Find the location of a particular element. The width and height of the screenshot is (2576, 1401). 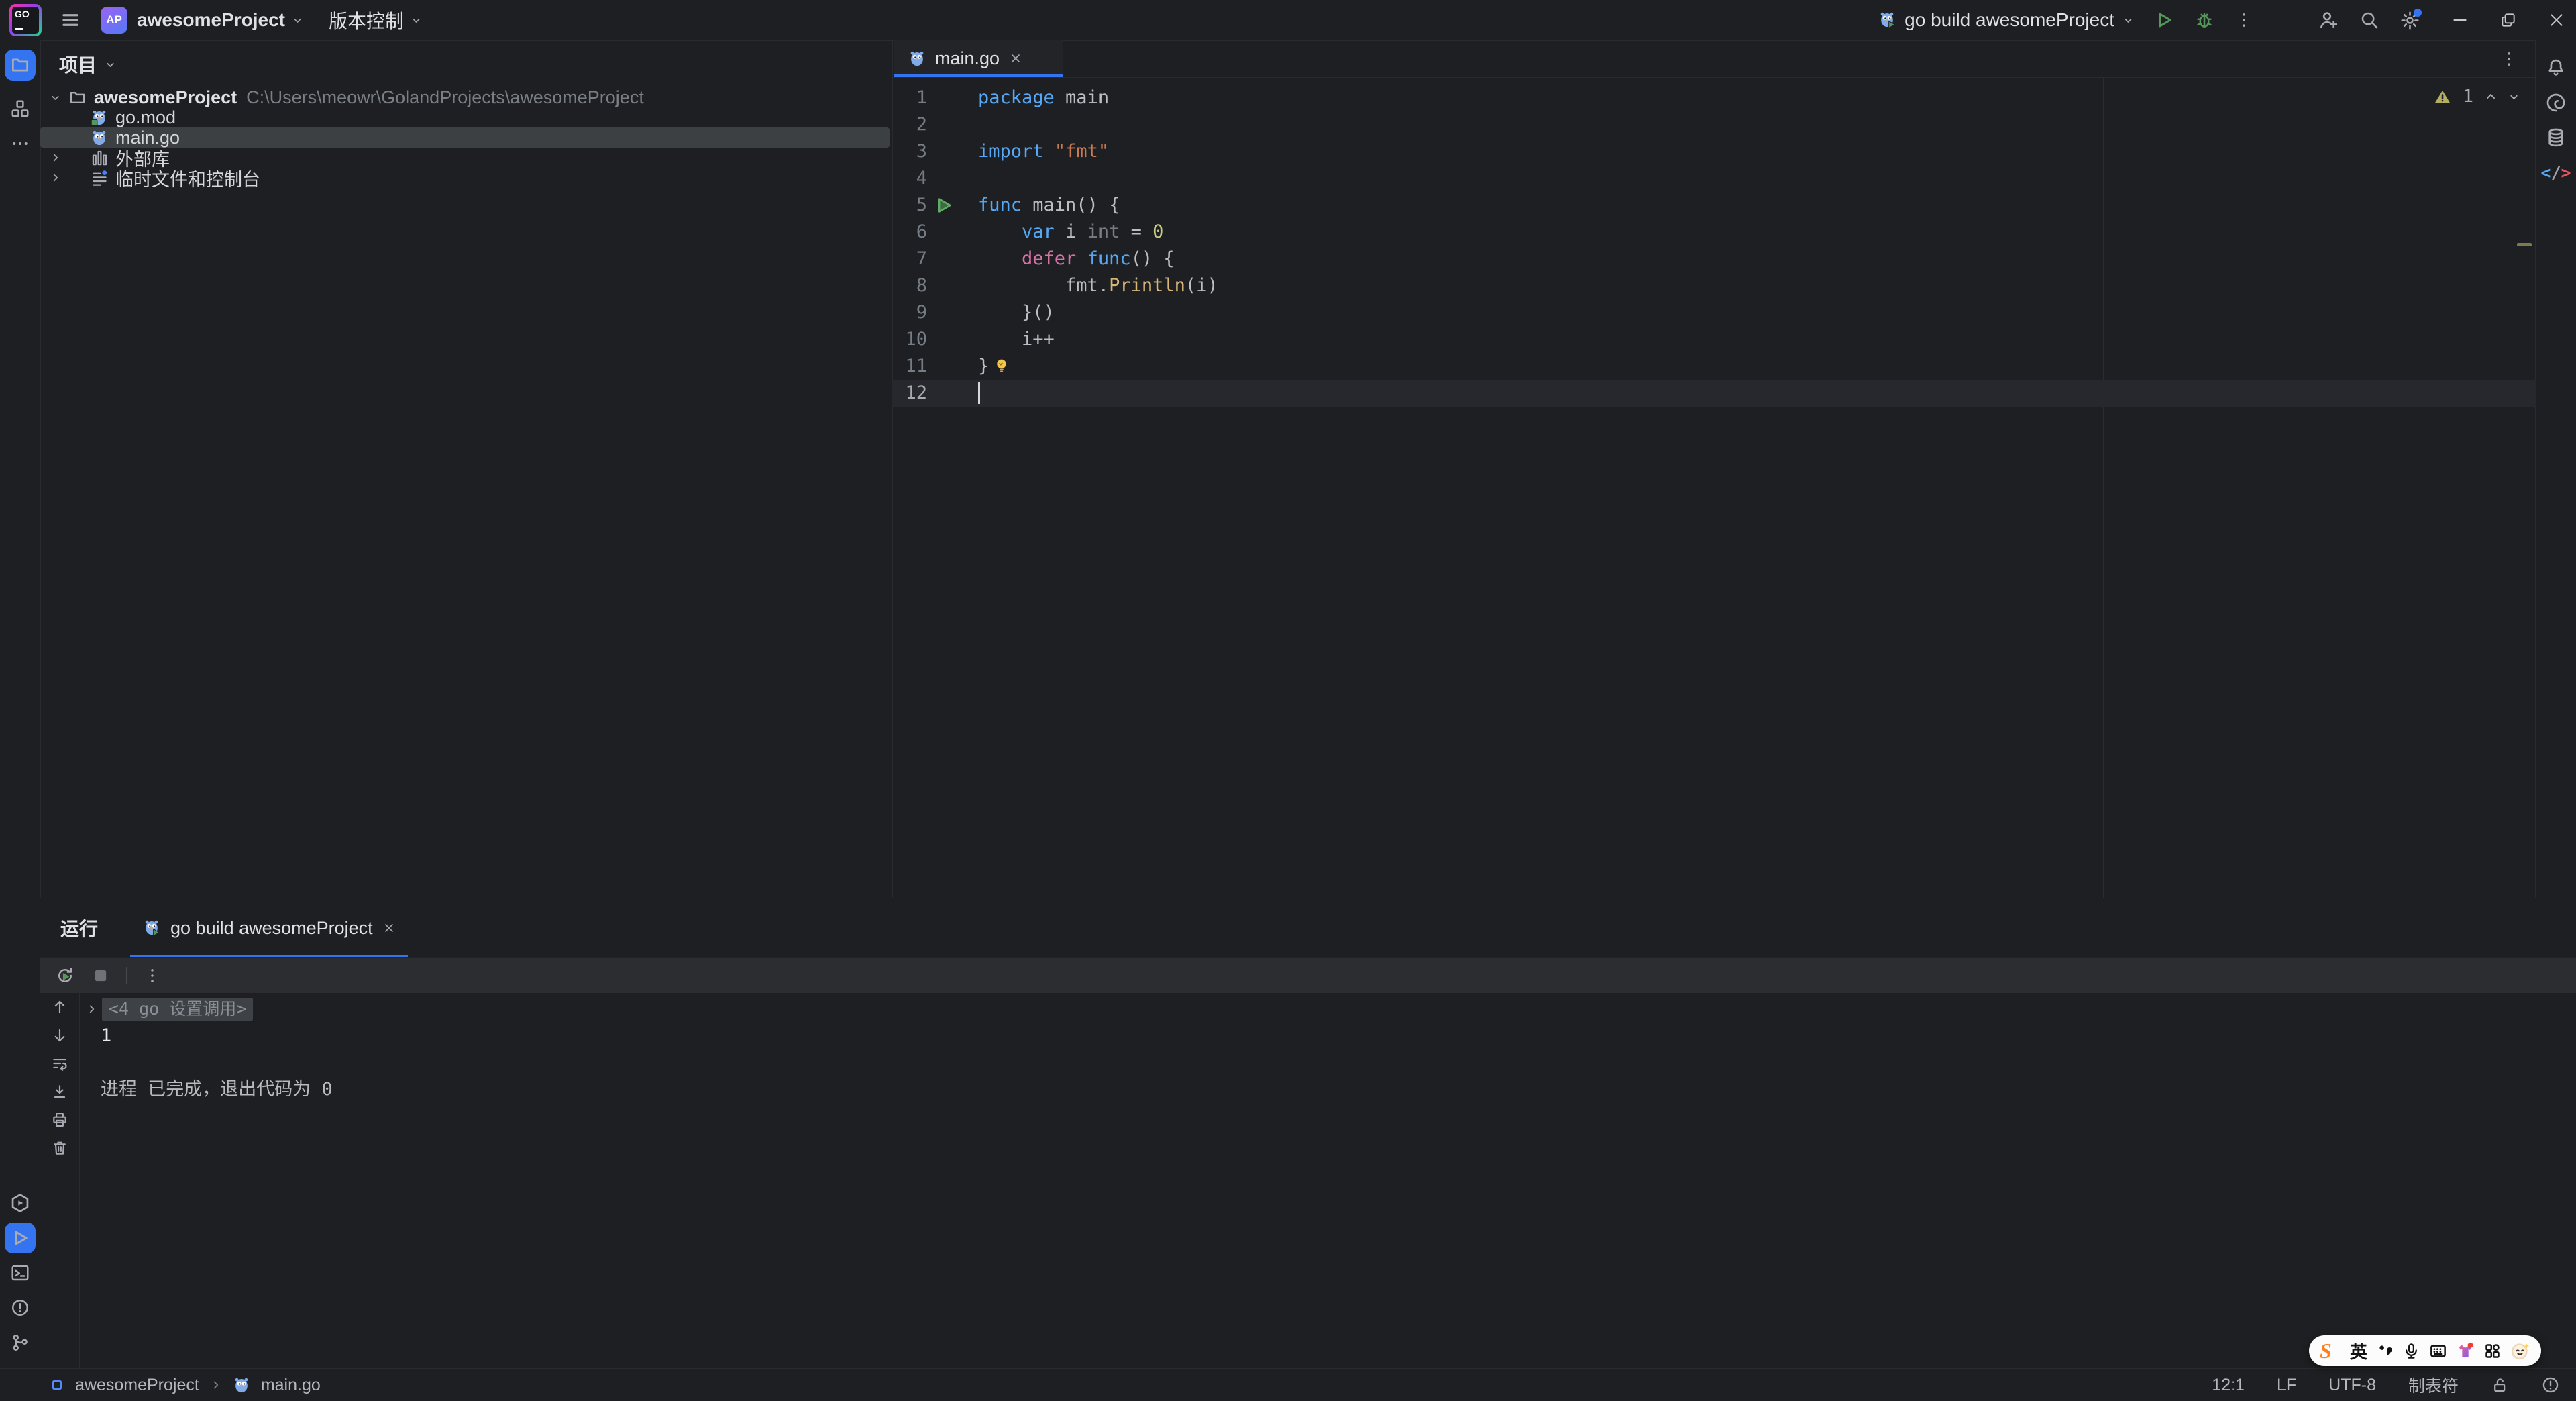

project-name-button: awesomeProject is located at coordinates (211, 20).